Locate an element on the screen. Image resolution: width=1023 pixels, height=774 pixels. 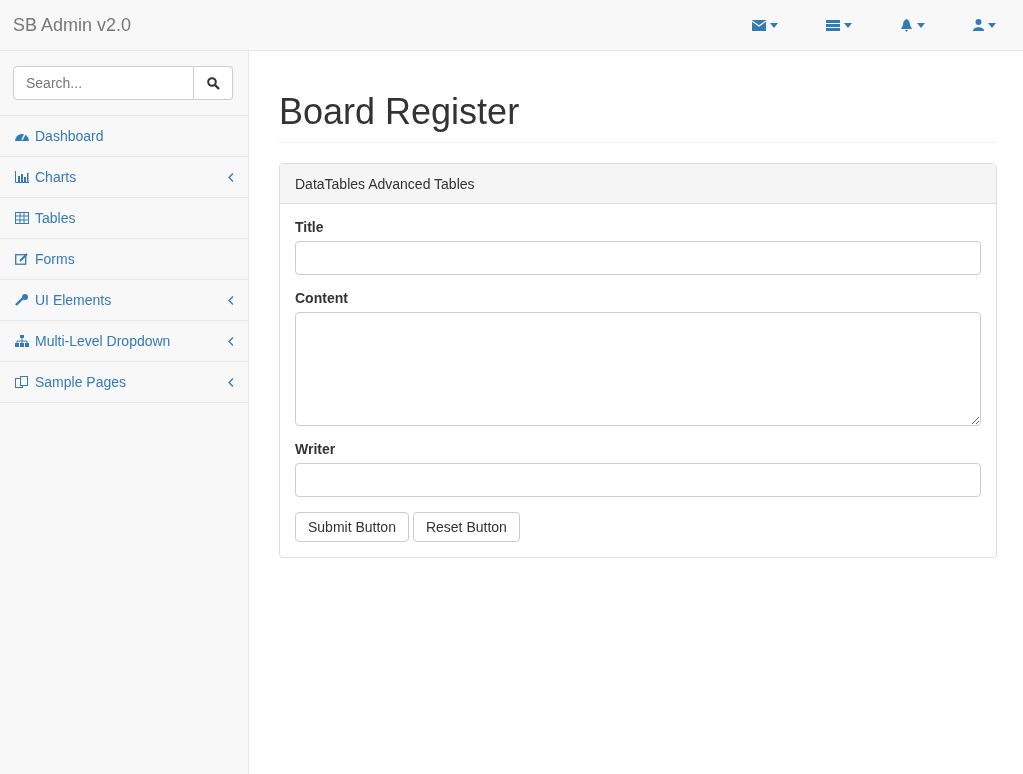
sidebar-item: Tables is located at coordinates (124, 218).